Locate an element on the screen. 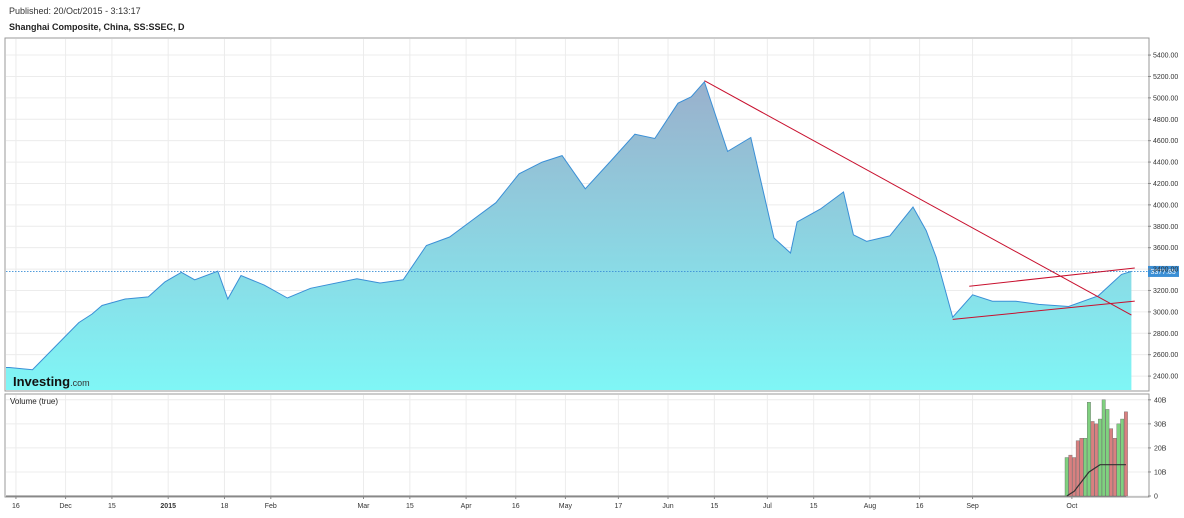 The width and height of the screenshot is (1184, 518). channel-upper-line is located at coordinates (1052, 277).